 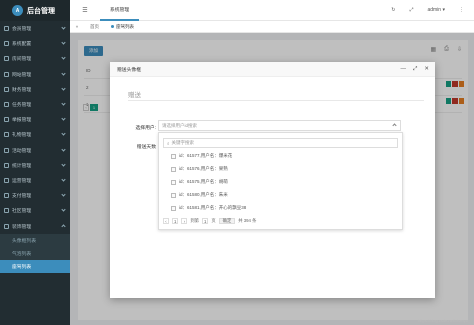 What do you see at coordinates (120, 10) in the screenshot?
I see `top-tab-system: 系统管理` at bounding box center [120, 10].